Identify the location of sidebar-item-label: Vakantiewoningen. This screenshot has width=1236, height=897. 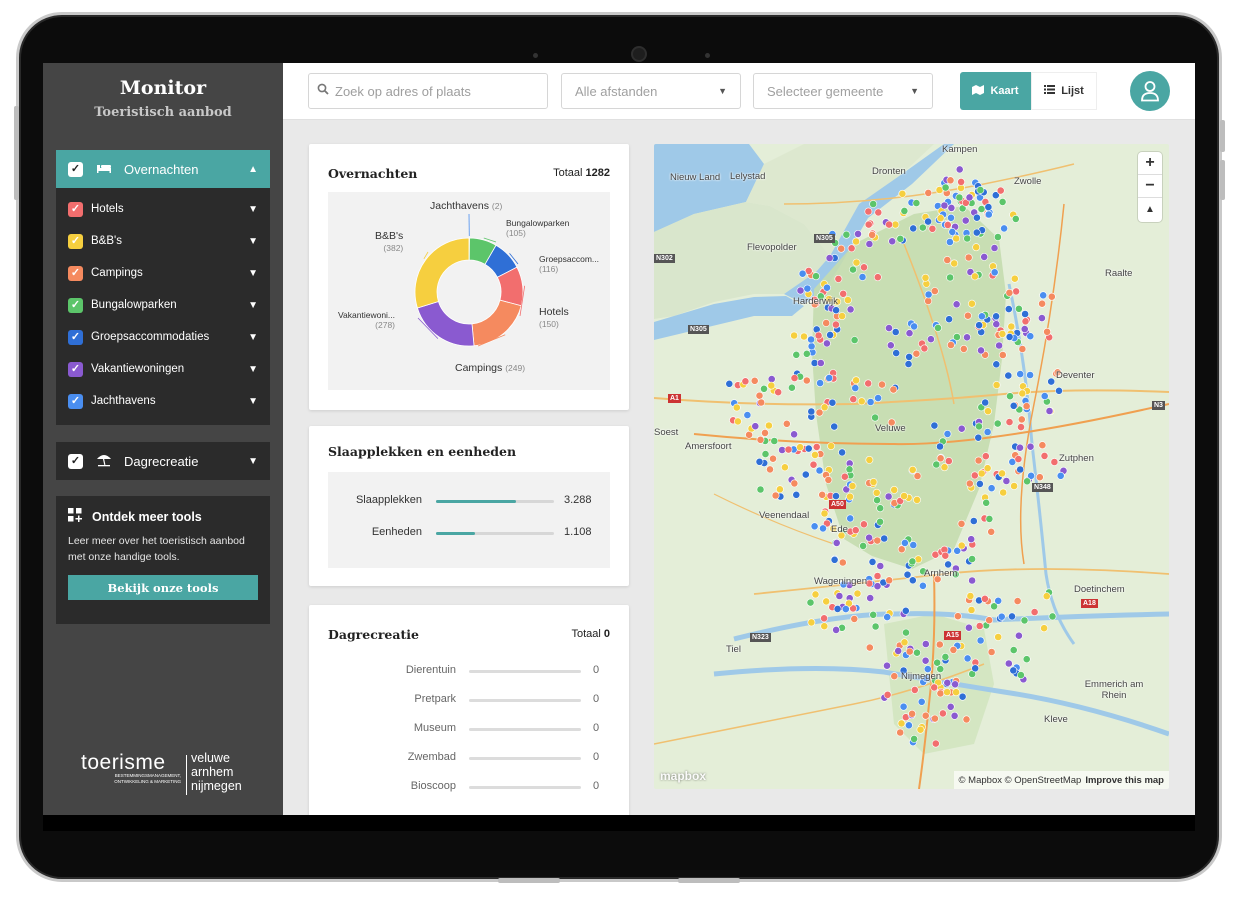
(138, 369).